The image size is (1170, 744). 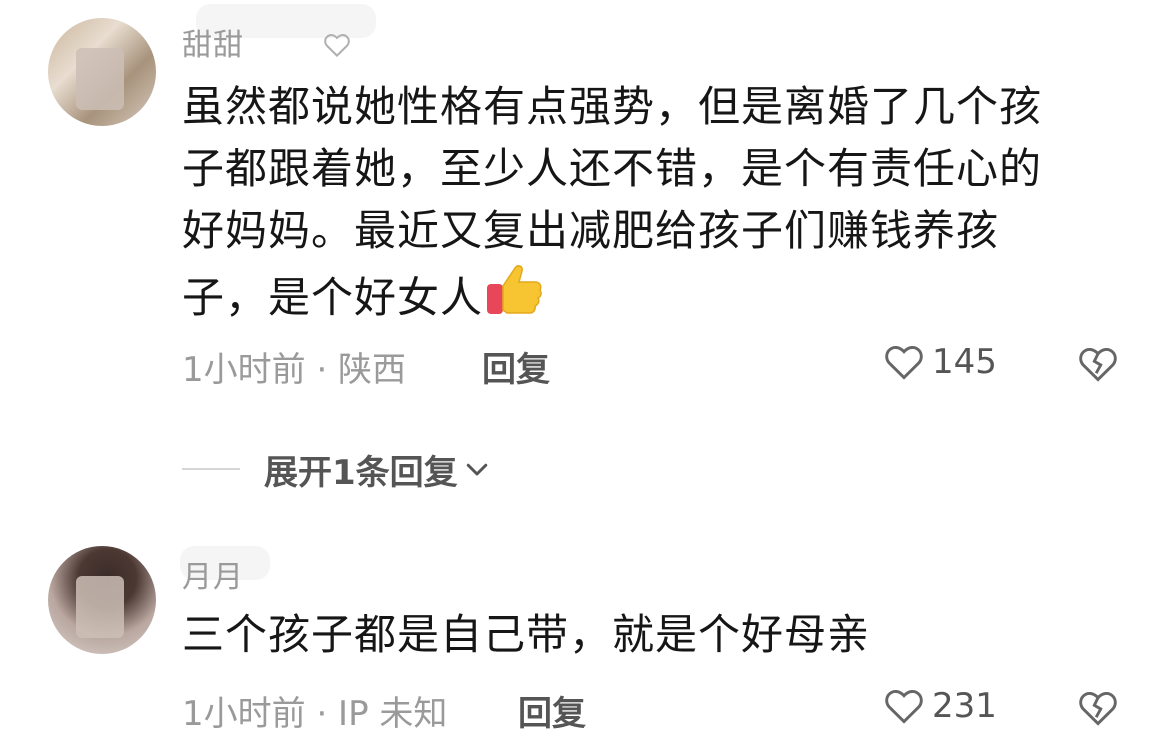 I want to click on like-button: 145, so click(x=939, y=362).